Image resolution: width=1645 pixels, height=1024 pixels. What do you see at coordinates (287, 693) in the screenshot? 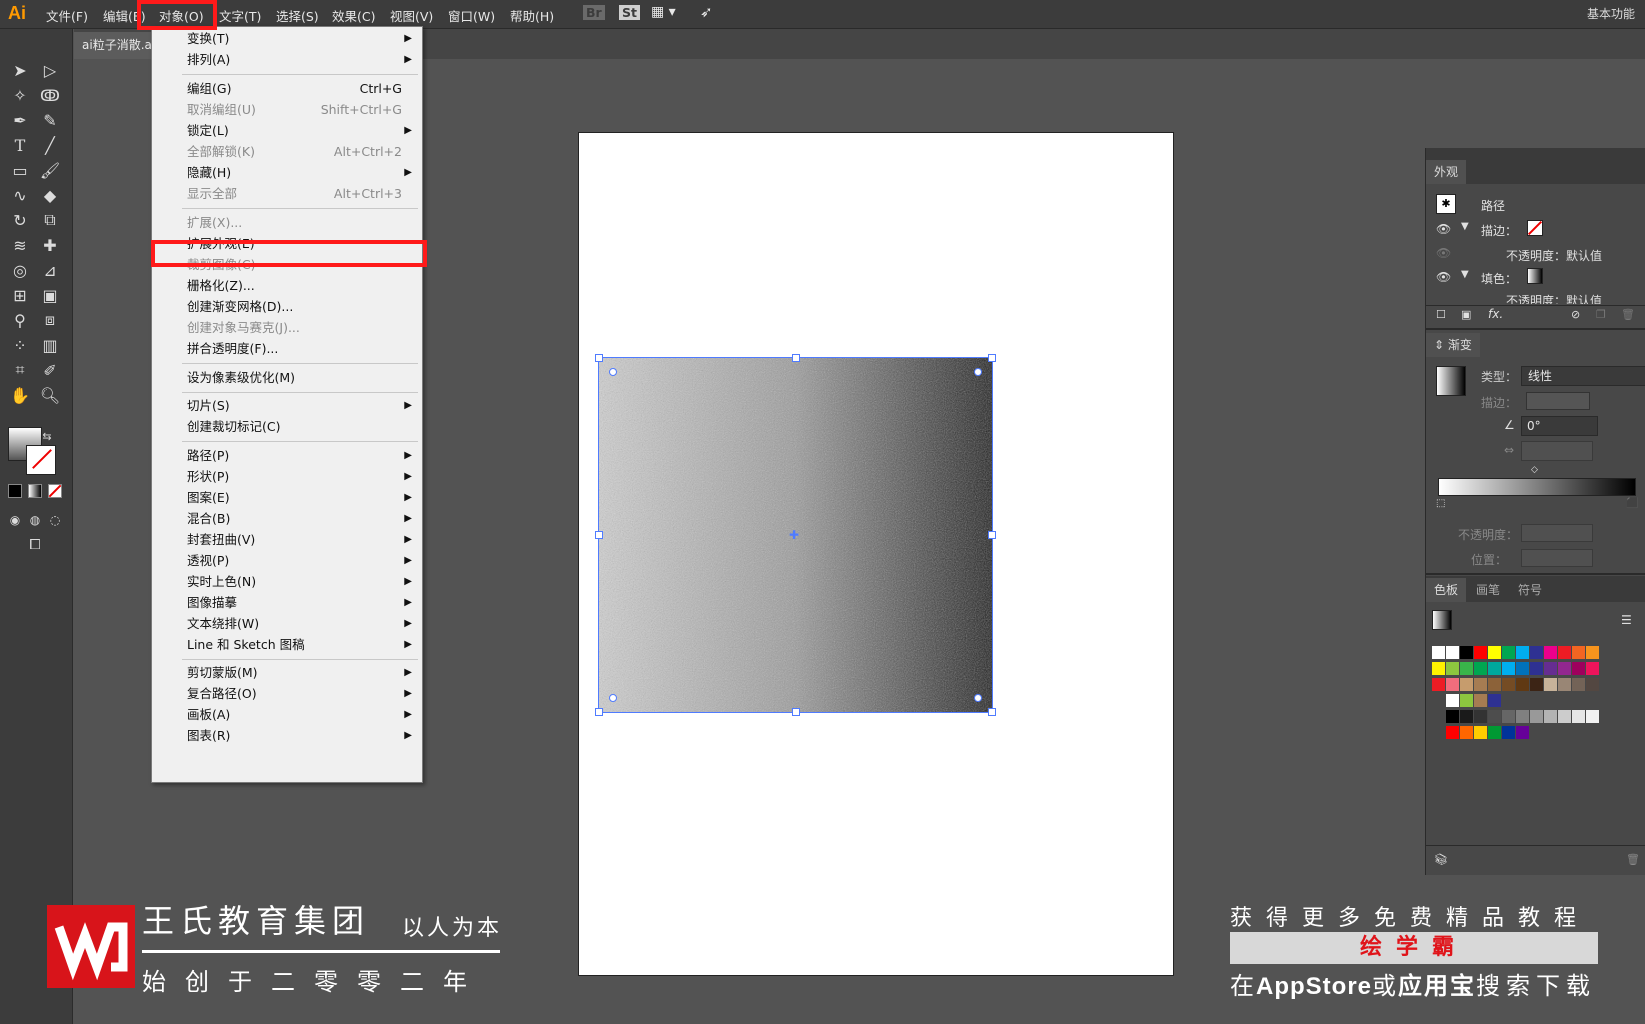
I see `menu-item-compound-path: 复合路径(O) ▶` at bounding box center [287, 693].